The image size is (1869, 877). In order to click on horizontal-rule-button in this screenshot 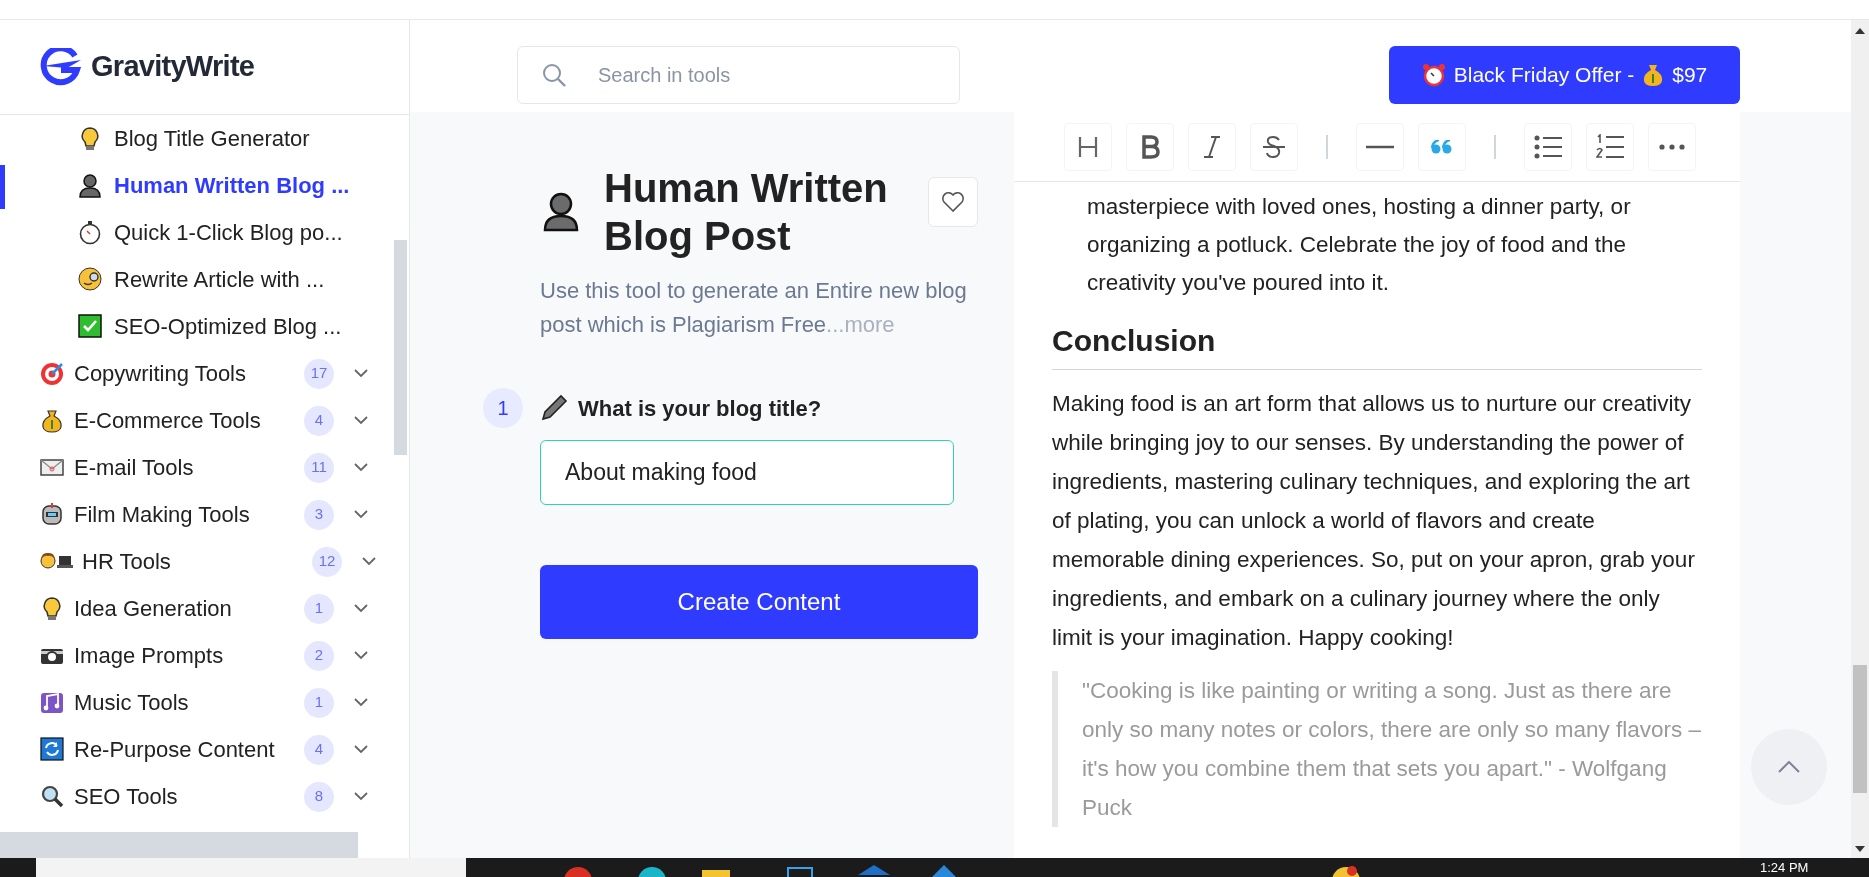, I will do `click(1380, 146)`.